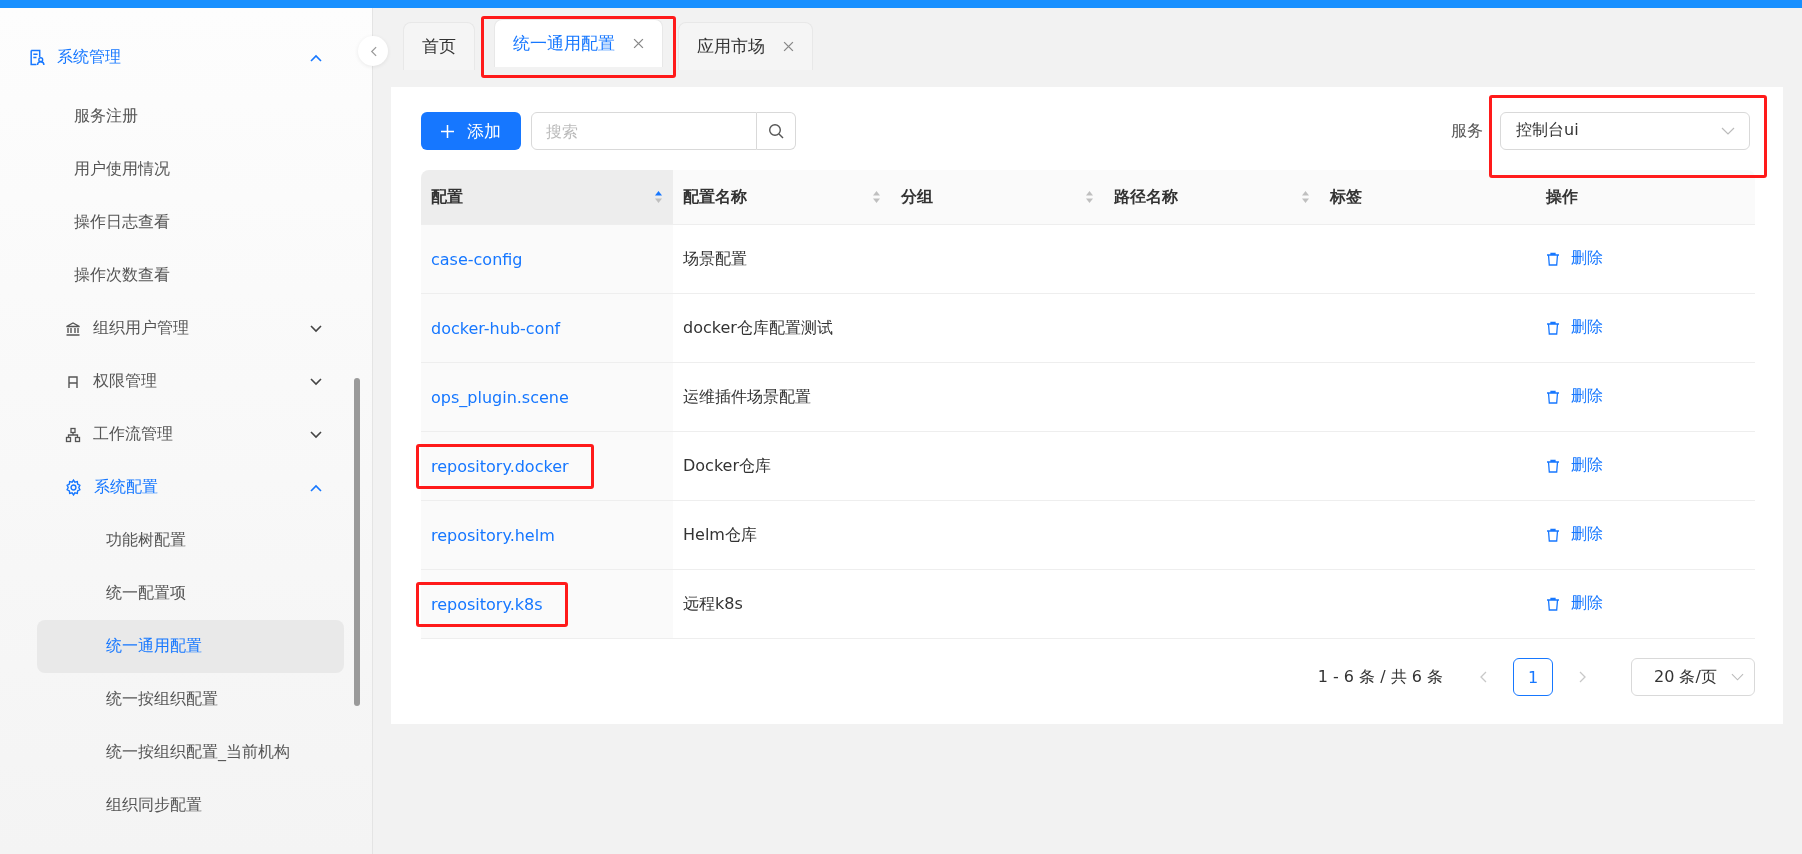 This screenshot has width=1802, height=854. What do you see at coordinates (190, 805) in the screenshot?
I see `menu-item: 组织同步配置` at bounding box center [190, 805].